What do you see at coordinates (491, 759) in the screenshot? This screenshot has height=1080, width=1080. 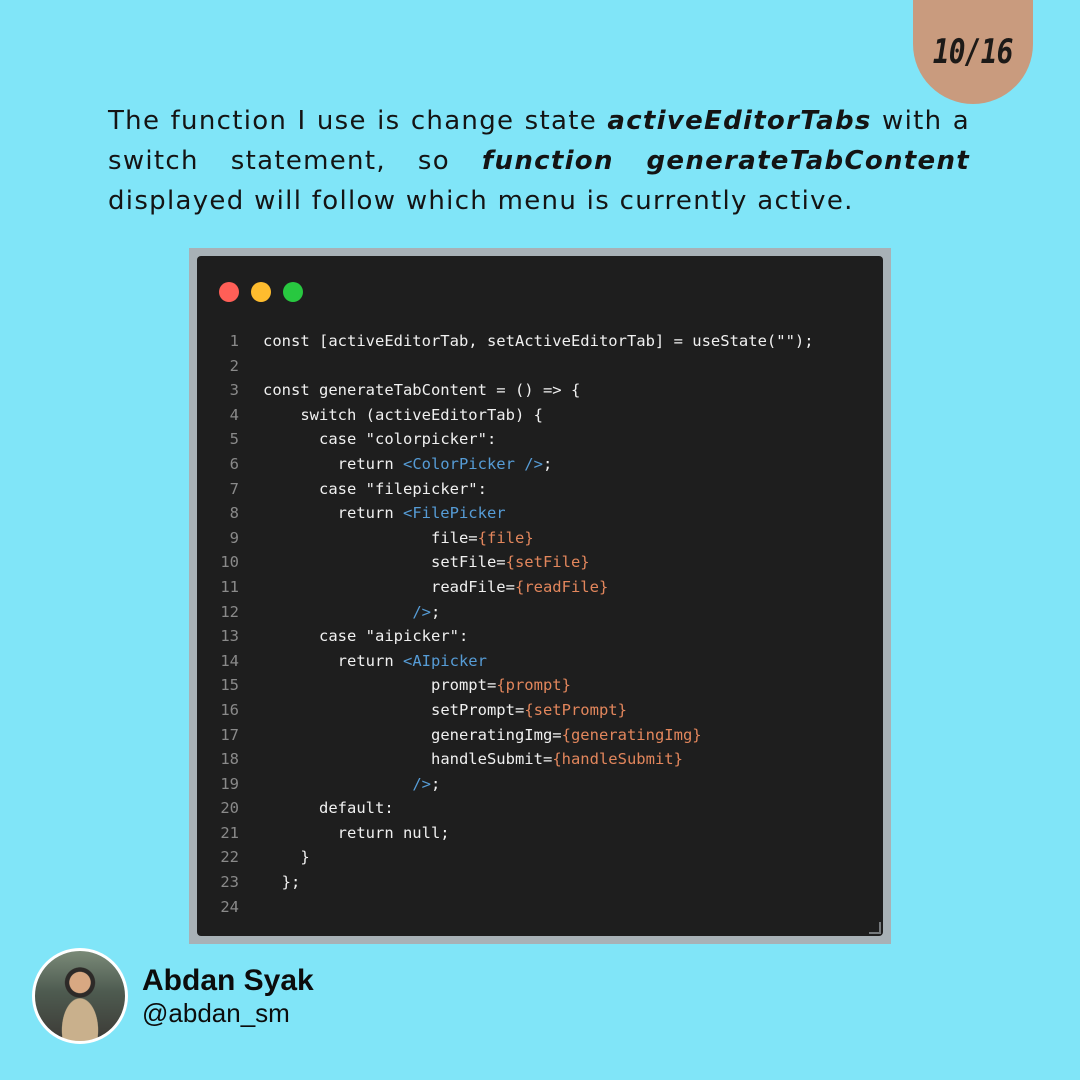 I see `code-token: handleSubmit=` at bounding box center [491, 759].